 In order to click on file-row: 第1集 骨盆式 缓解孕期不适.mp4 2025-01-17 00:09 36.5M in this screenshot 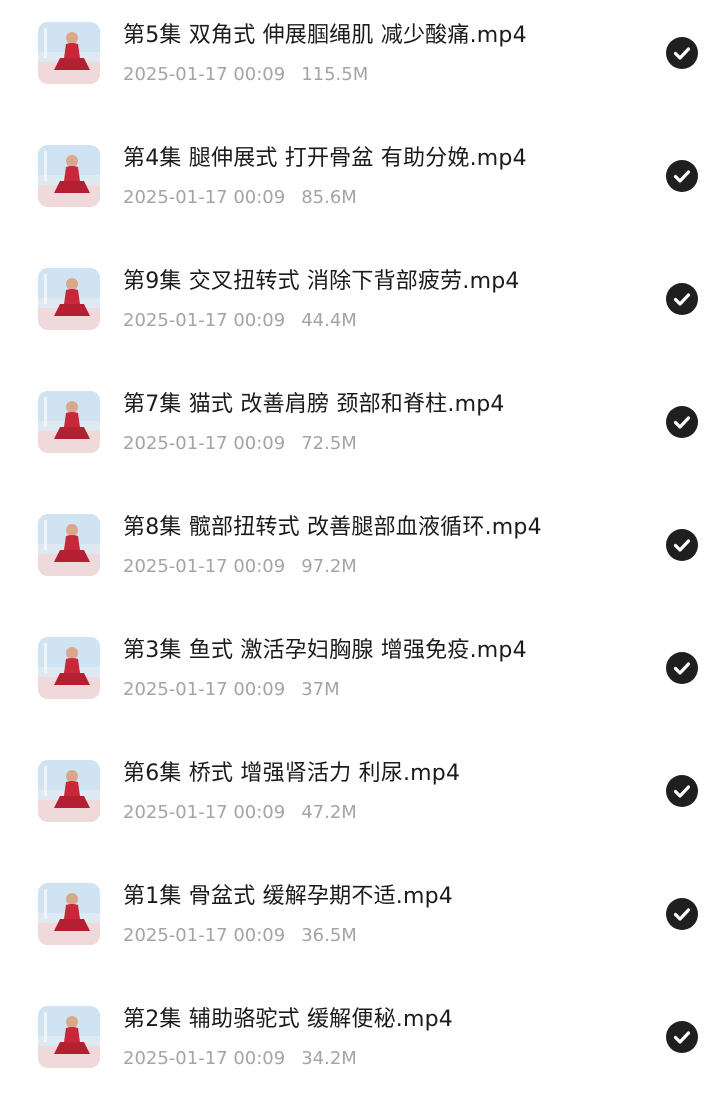, I will do `click(360, 912)`.